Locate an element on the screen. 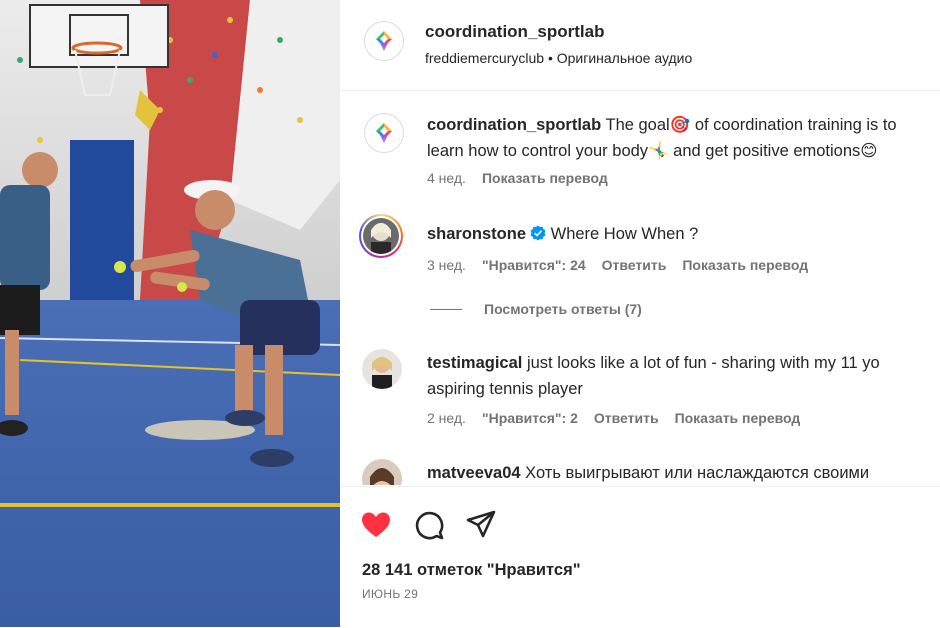 This screenshot has height=628, width=940. comment-likes: "Нравится": 2 is located at coordinates (530, 418).